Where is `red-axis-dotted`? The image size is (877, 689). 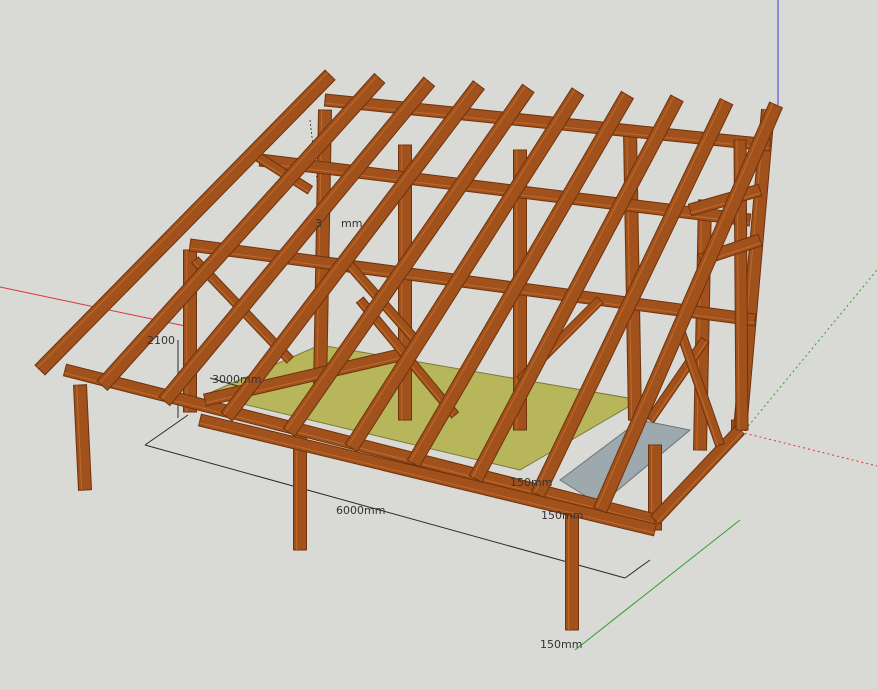 red-axis-dotted is located at coordinates (808, 449).